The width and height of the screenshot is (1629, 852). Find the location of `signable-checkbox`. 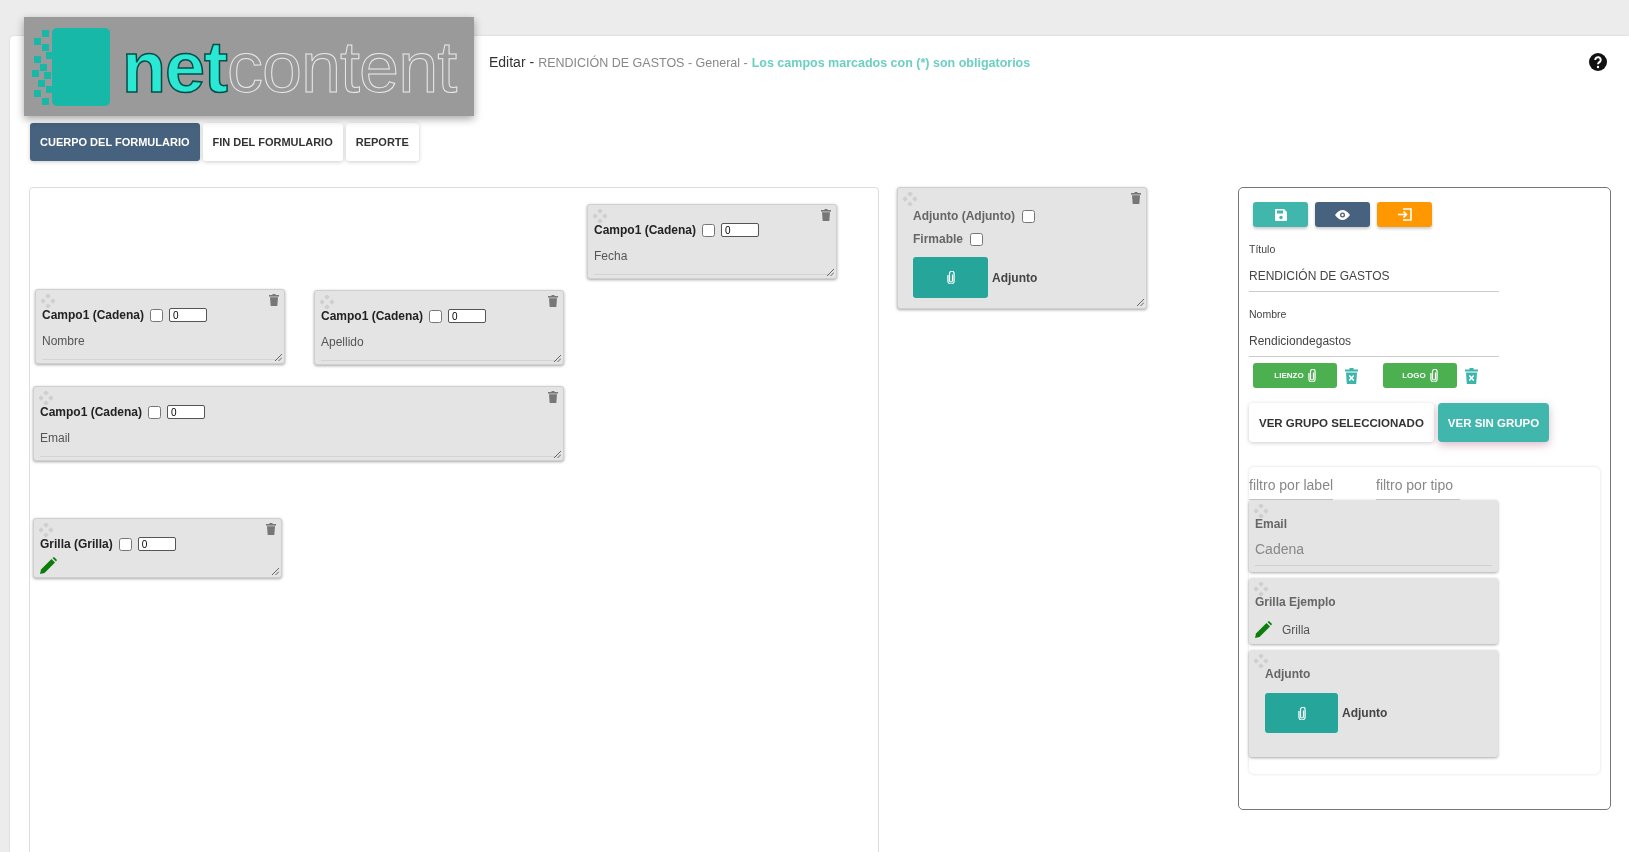

signable-checkbox is located at coordinates (976, 239).